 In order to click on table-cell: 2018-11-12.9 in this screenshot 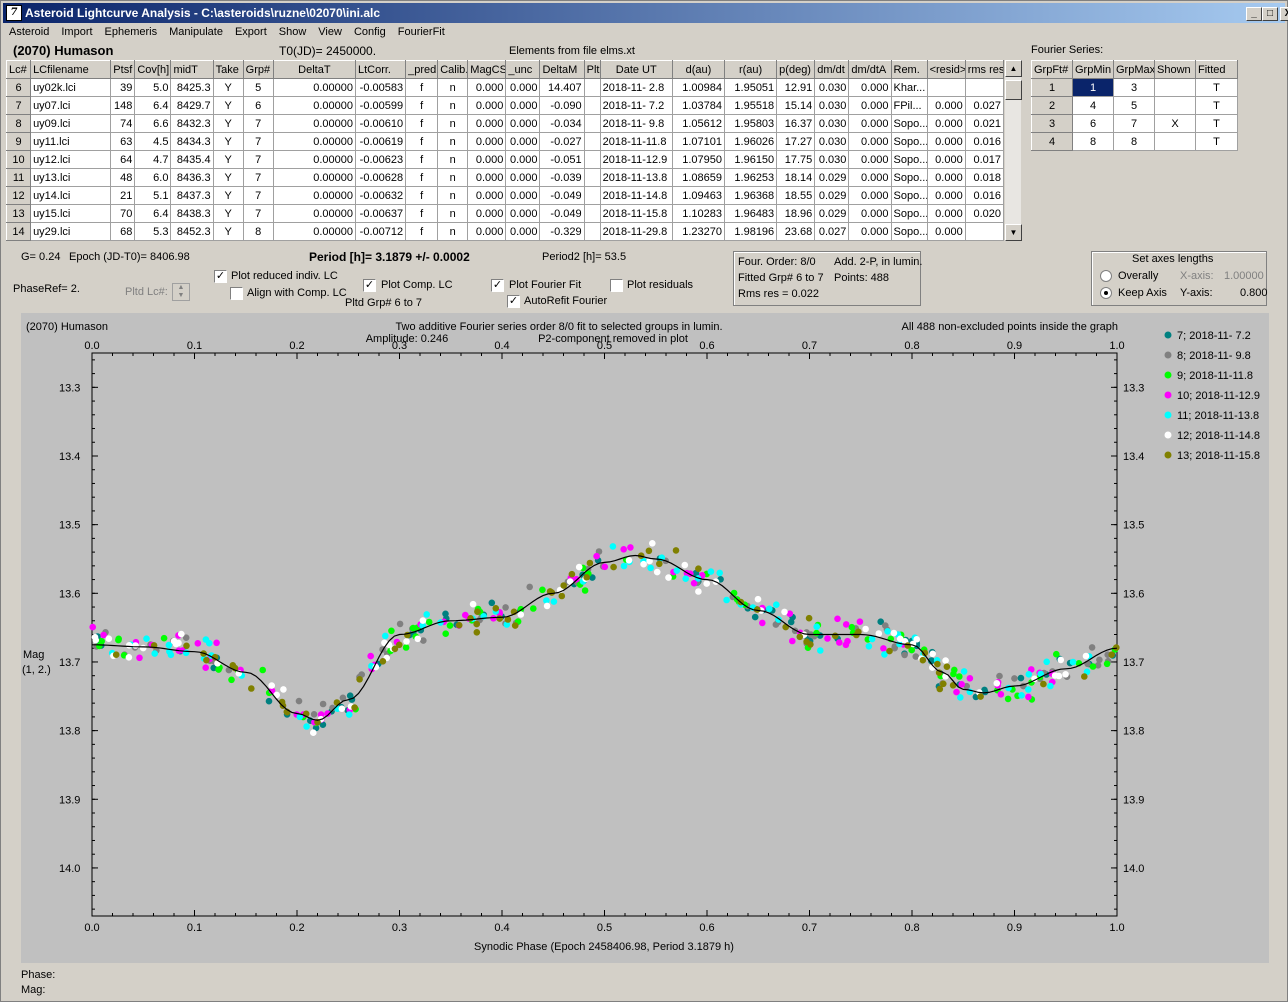, I will do `click(636, 159)`.